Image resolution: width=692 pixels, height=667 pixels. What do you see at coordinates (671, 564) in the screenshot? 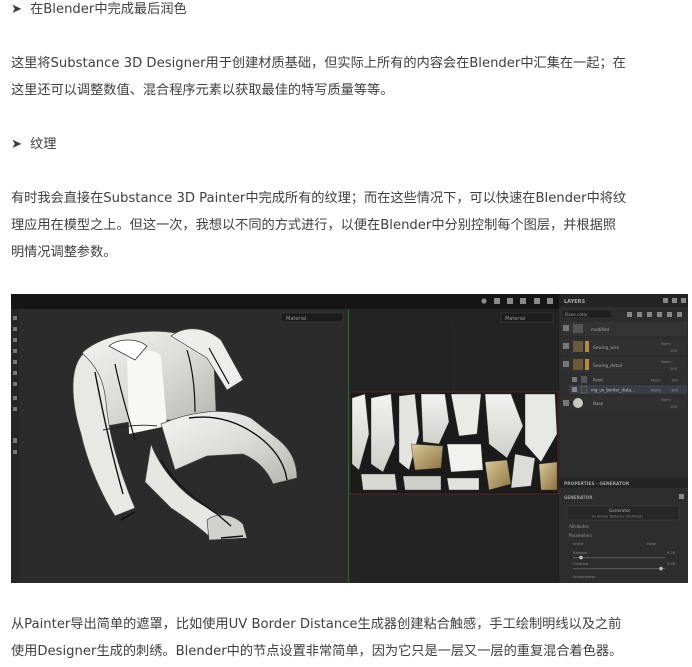
I see `param-value: 0.96` at bounding box center [671, 564].